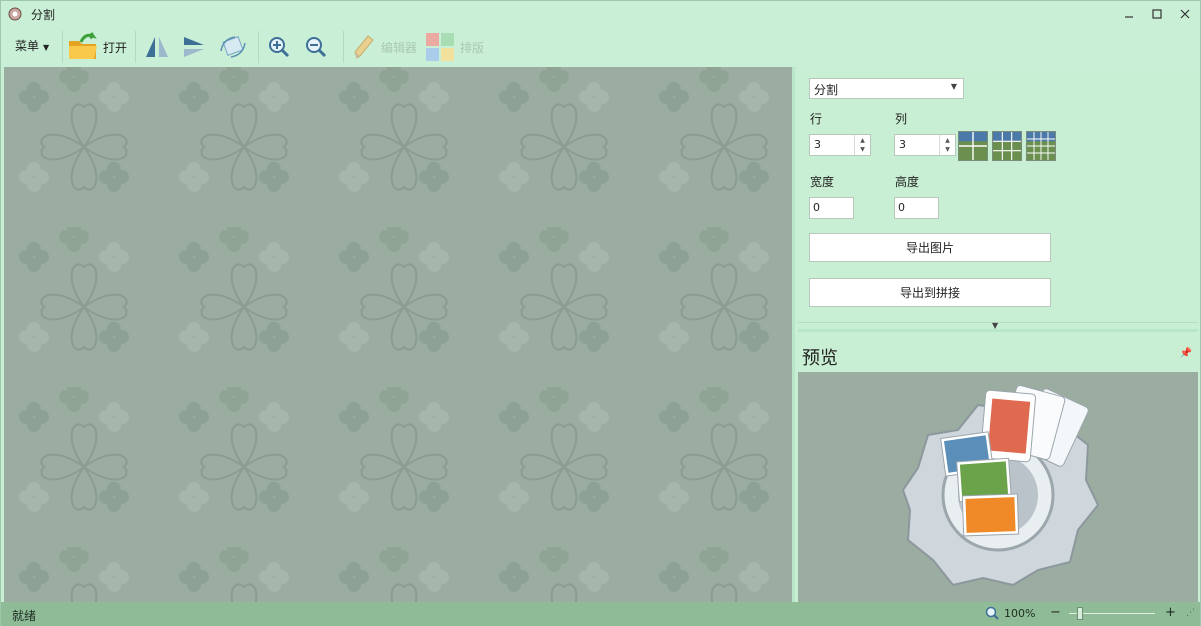  I want to click on cols-label: 列, so click(901, 119).